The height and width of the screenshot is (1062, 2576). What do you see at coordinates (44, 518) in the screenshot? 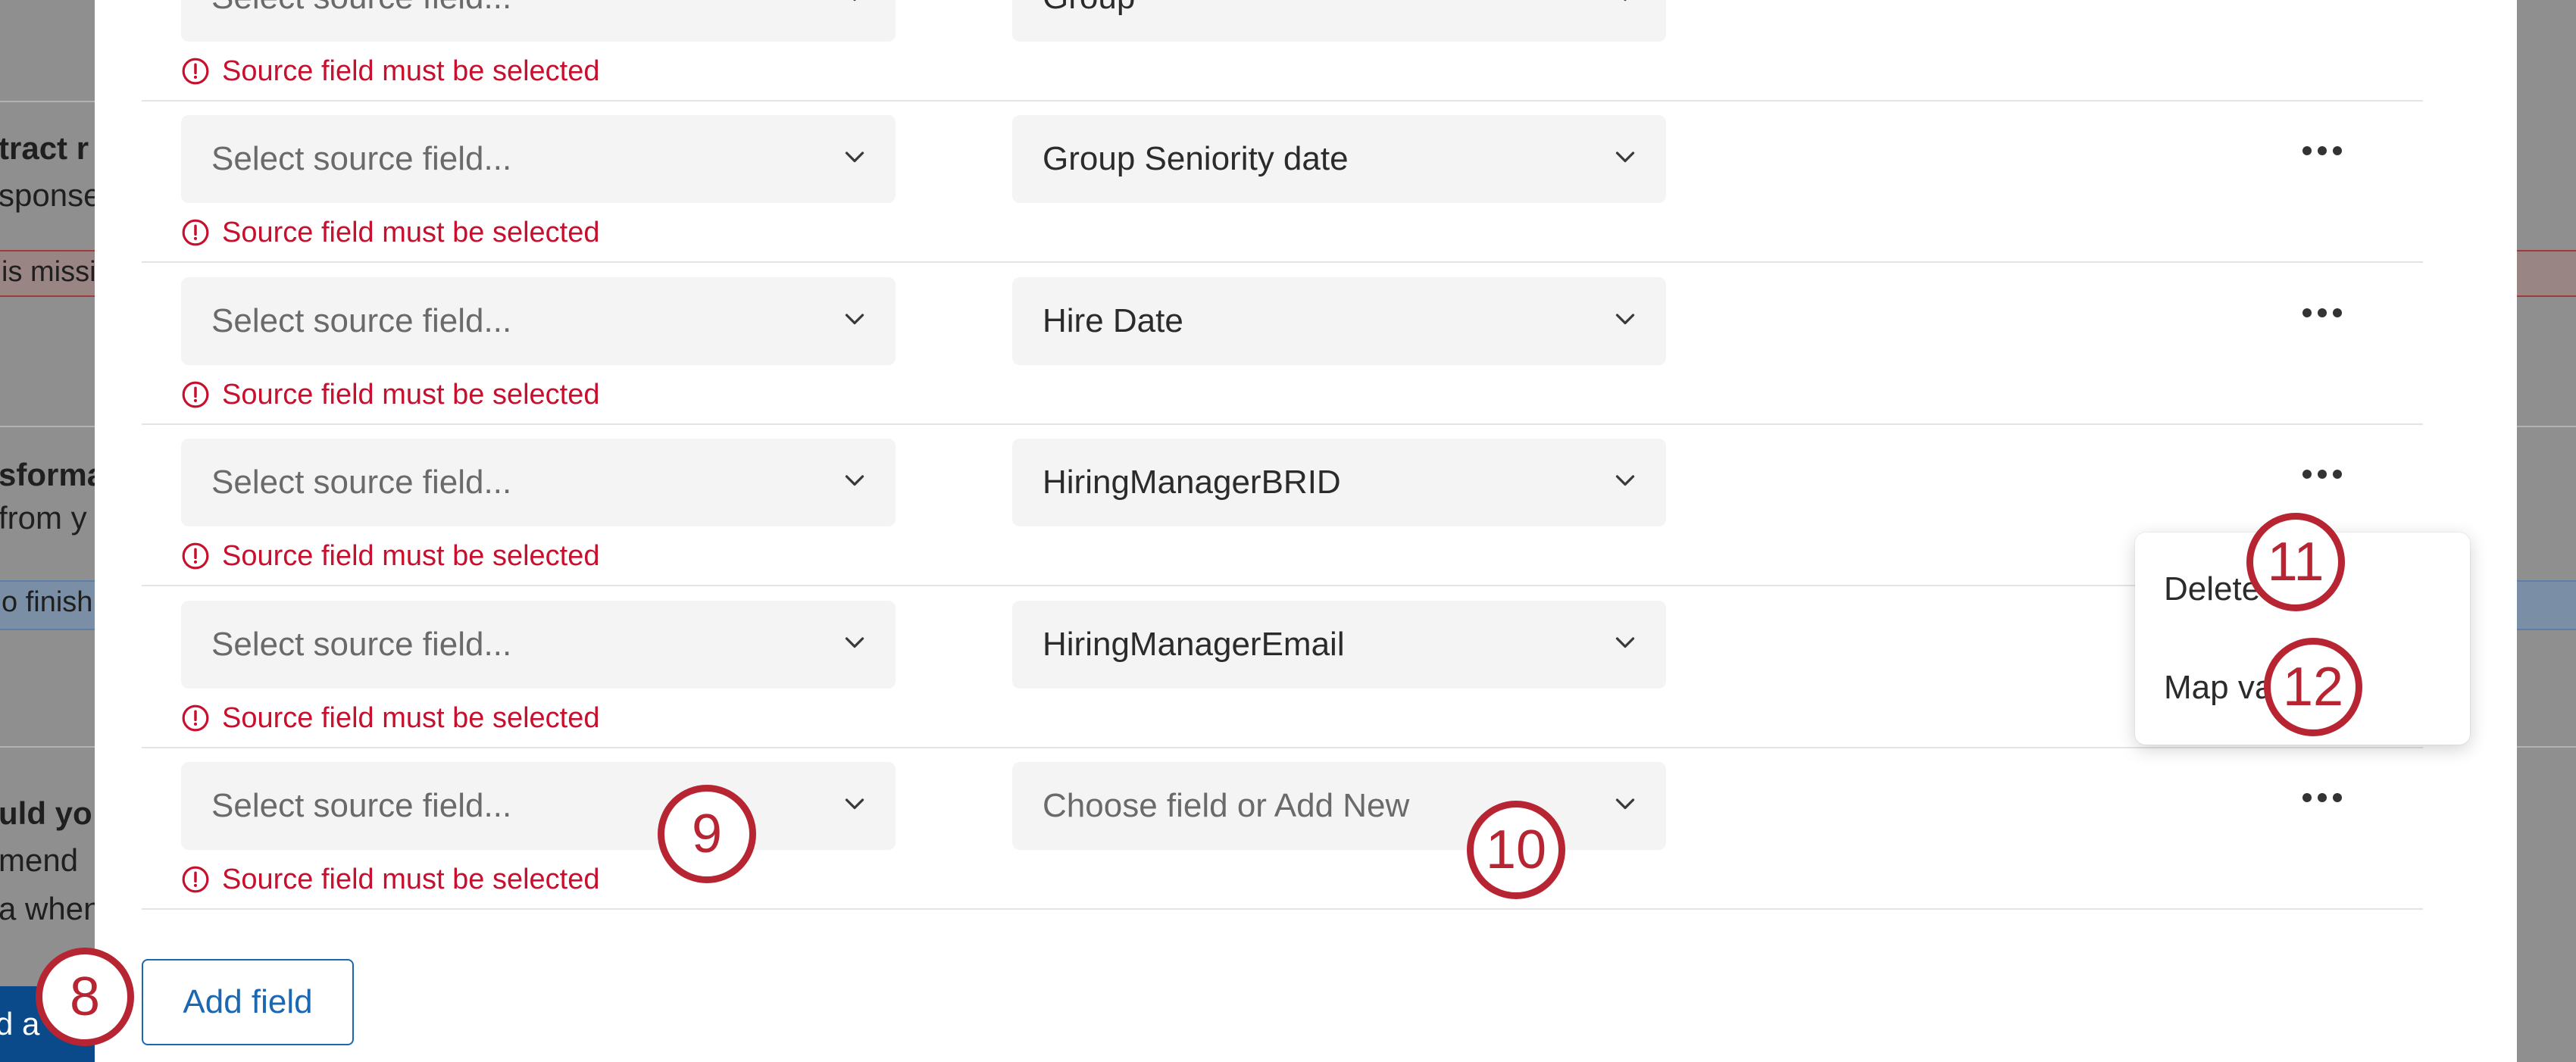
I see `background-text: from y` at bounding box center [44, 518].